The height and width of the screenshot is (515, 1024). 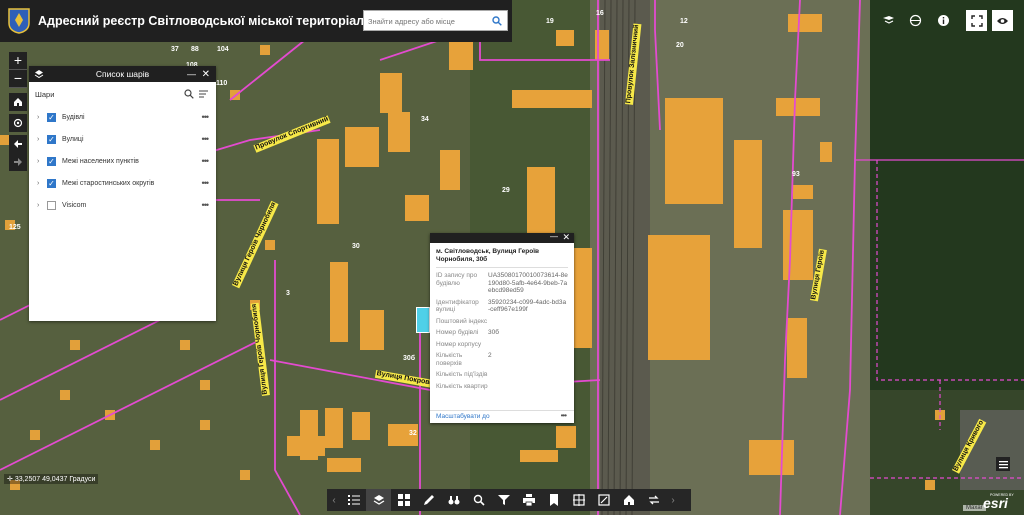 I want to click on bookmark-tool-button, so click(x=553, y=500).